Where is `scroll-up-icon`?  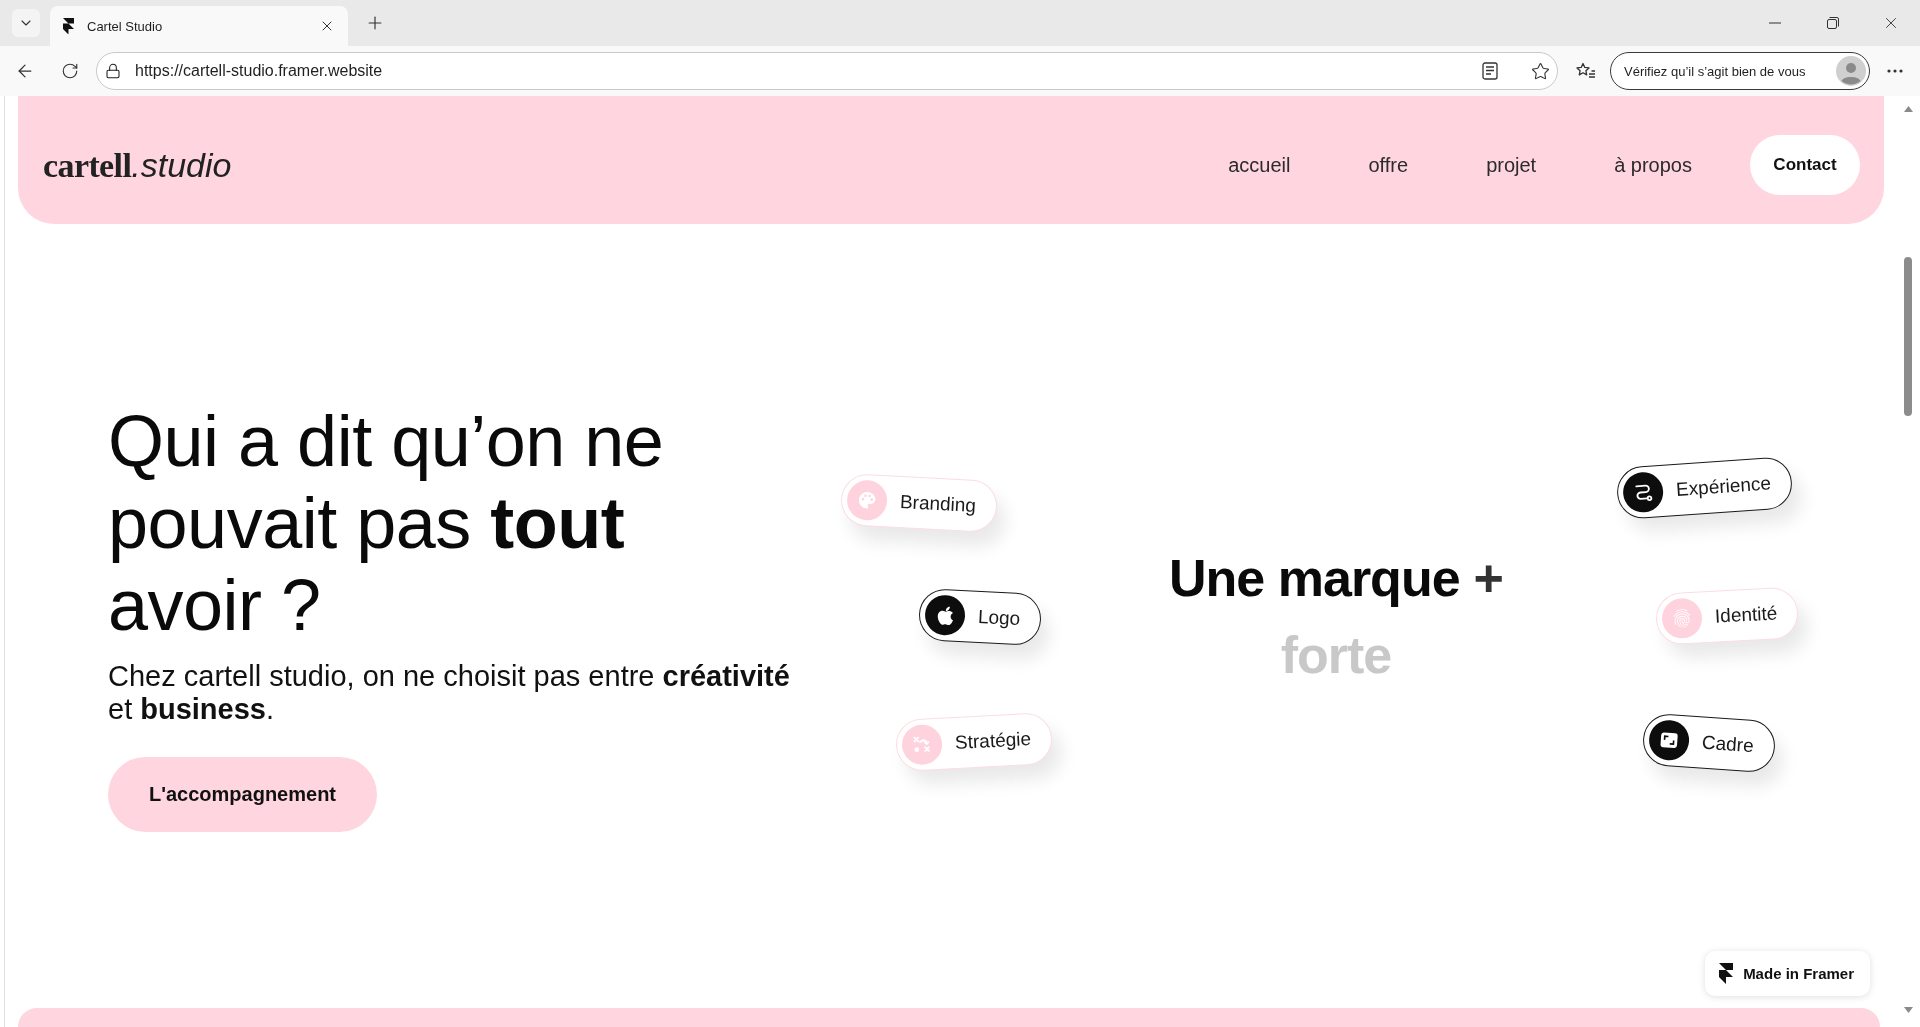 scroll-up-icon is located at coordinates (1908, 109).